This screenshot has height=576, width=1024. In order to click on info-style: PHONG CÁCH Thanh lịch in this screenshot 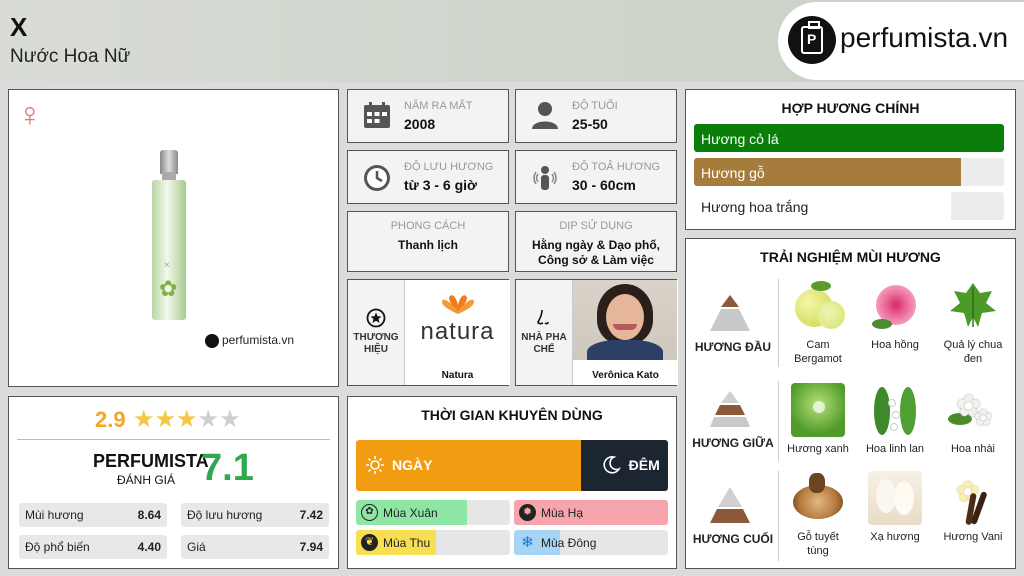, I will do `click(428, 241)`.